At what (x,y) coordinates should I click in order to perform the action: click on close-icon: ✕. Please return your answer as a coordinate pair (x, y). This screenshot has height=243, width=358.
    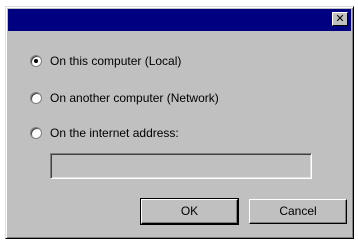
    Looking at the image, I should click on (340, 18).